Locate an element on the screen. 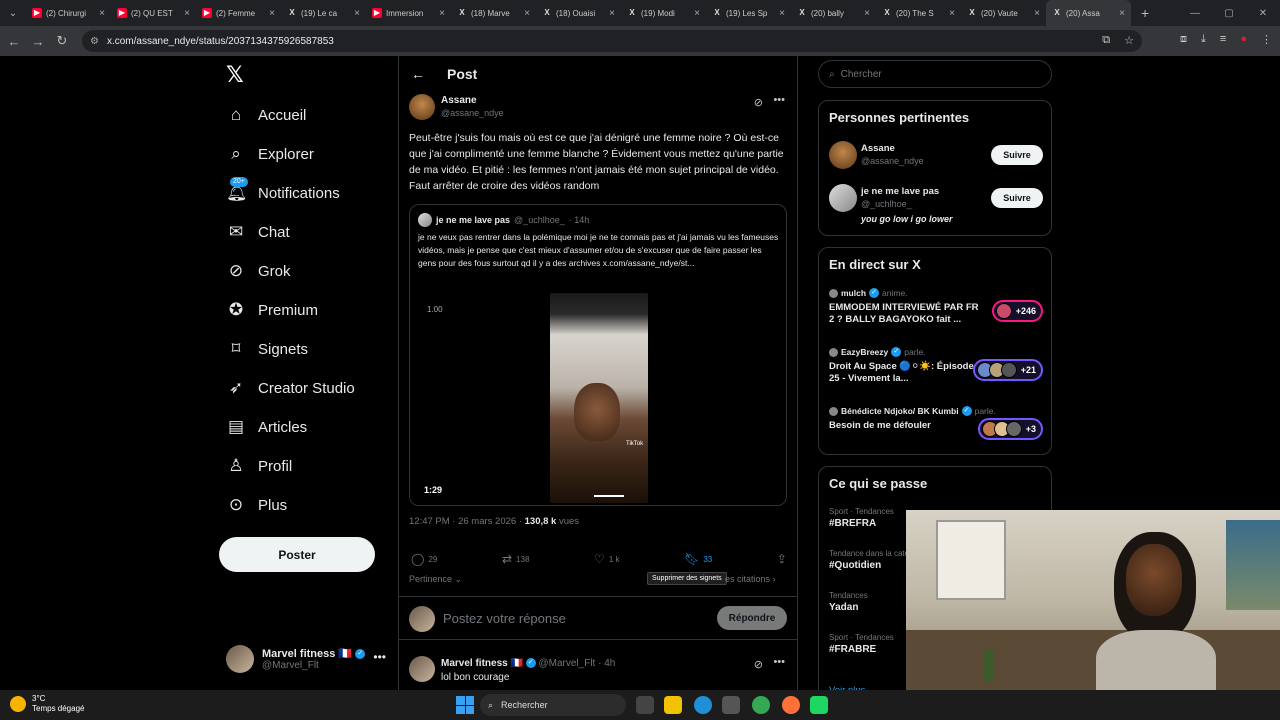 This screenshot has height=720, width=1280. download-icon: ⤓ is located at coordinates (1203, 39).